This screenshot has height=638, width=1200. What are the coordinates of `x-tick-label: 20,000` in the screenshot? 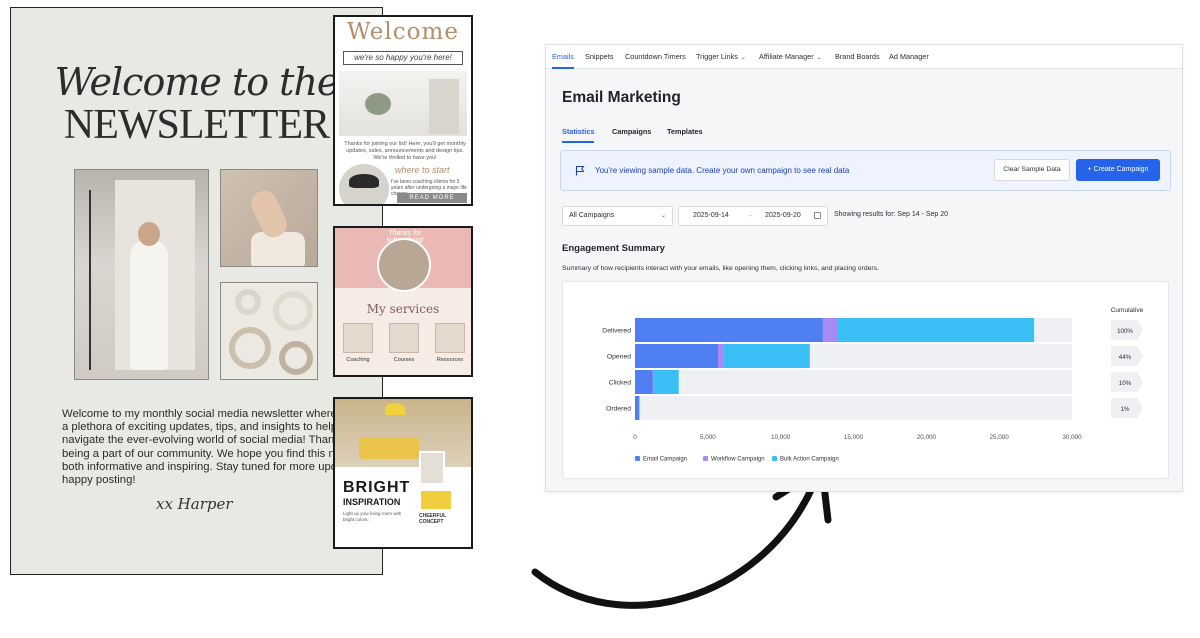 It's located at (927, 437).